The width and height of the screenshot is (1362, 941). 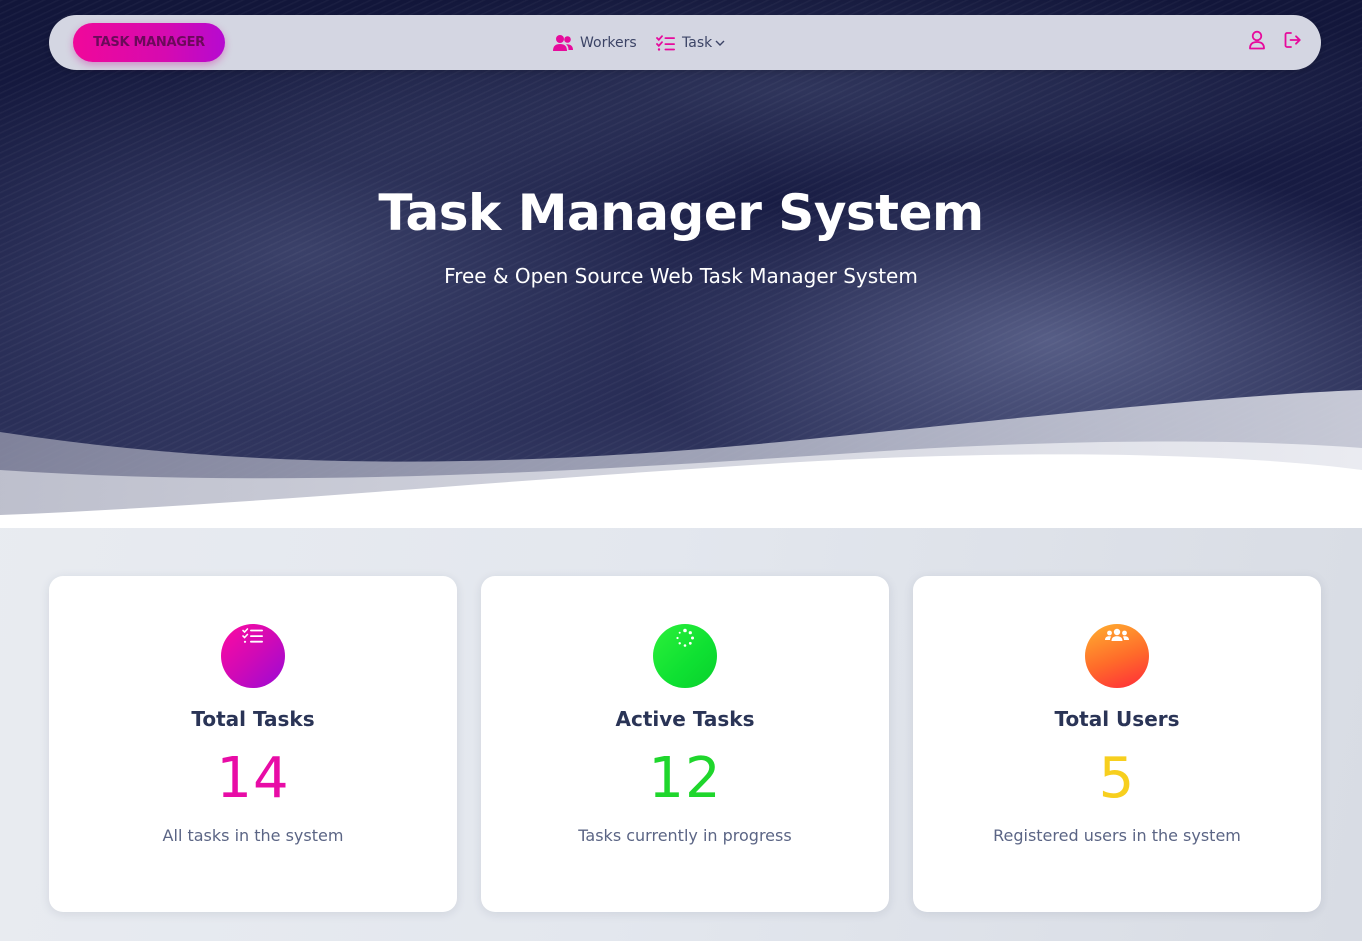 What do you see at coordinates (608, 42) in the screenshot?
I see `nav-workers-label: Workers` at bounding box center [608, 42].